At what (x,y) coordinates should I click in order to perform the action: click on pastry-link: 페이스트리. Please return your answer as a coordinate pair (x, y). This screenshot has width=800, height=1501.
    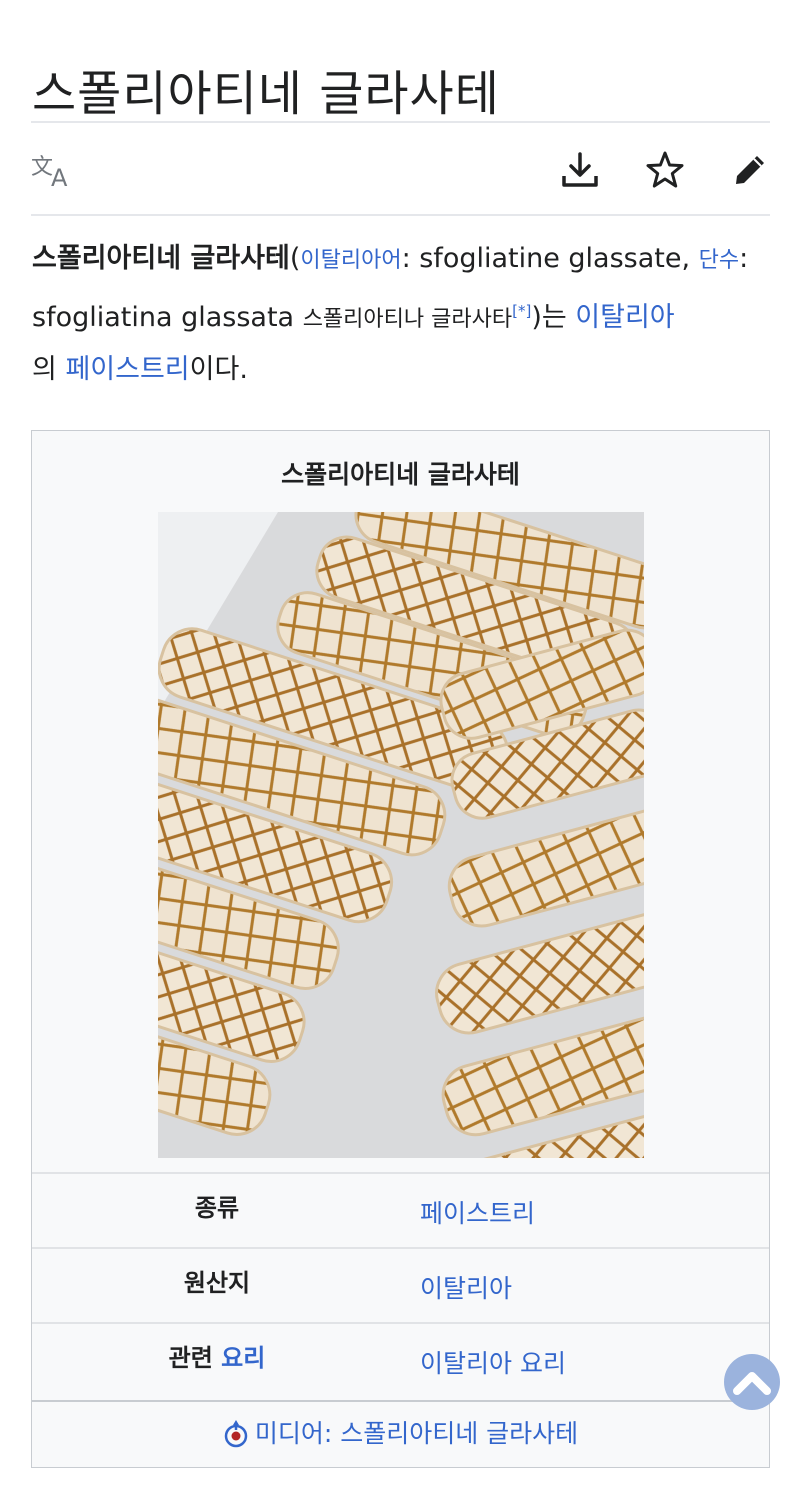
    Looking at the image, I should click on (127, 369).